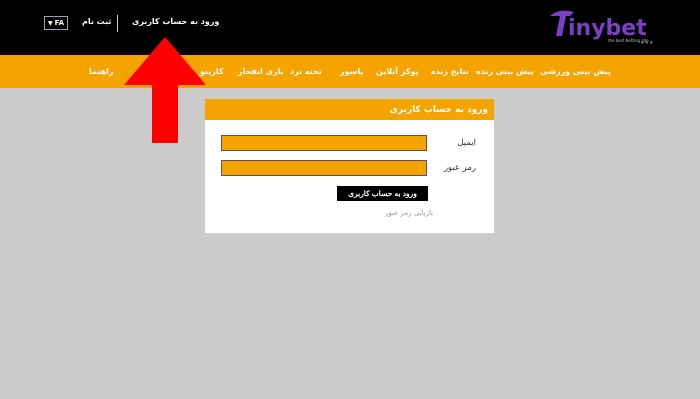 Image resolution: width=700 pixels, height=399 pixels. Describe the element at coordinates (604, 26) in the screenshot. I see `tinybet-logo: inybet the best betting site ★★★` at that location.